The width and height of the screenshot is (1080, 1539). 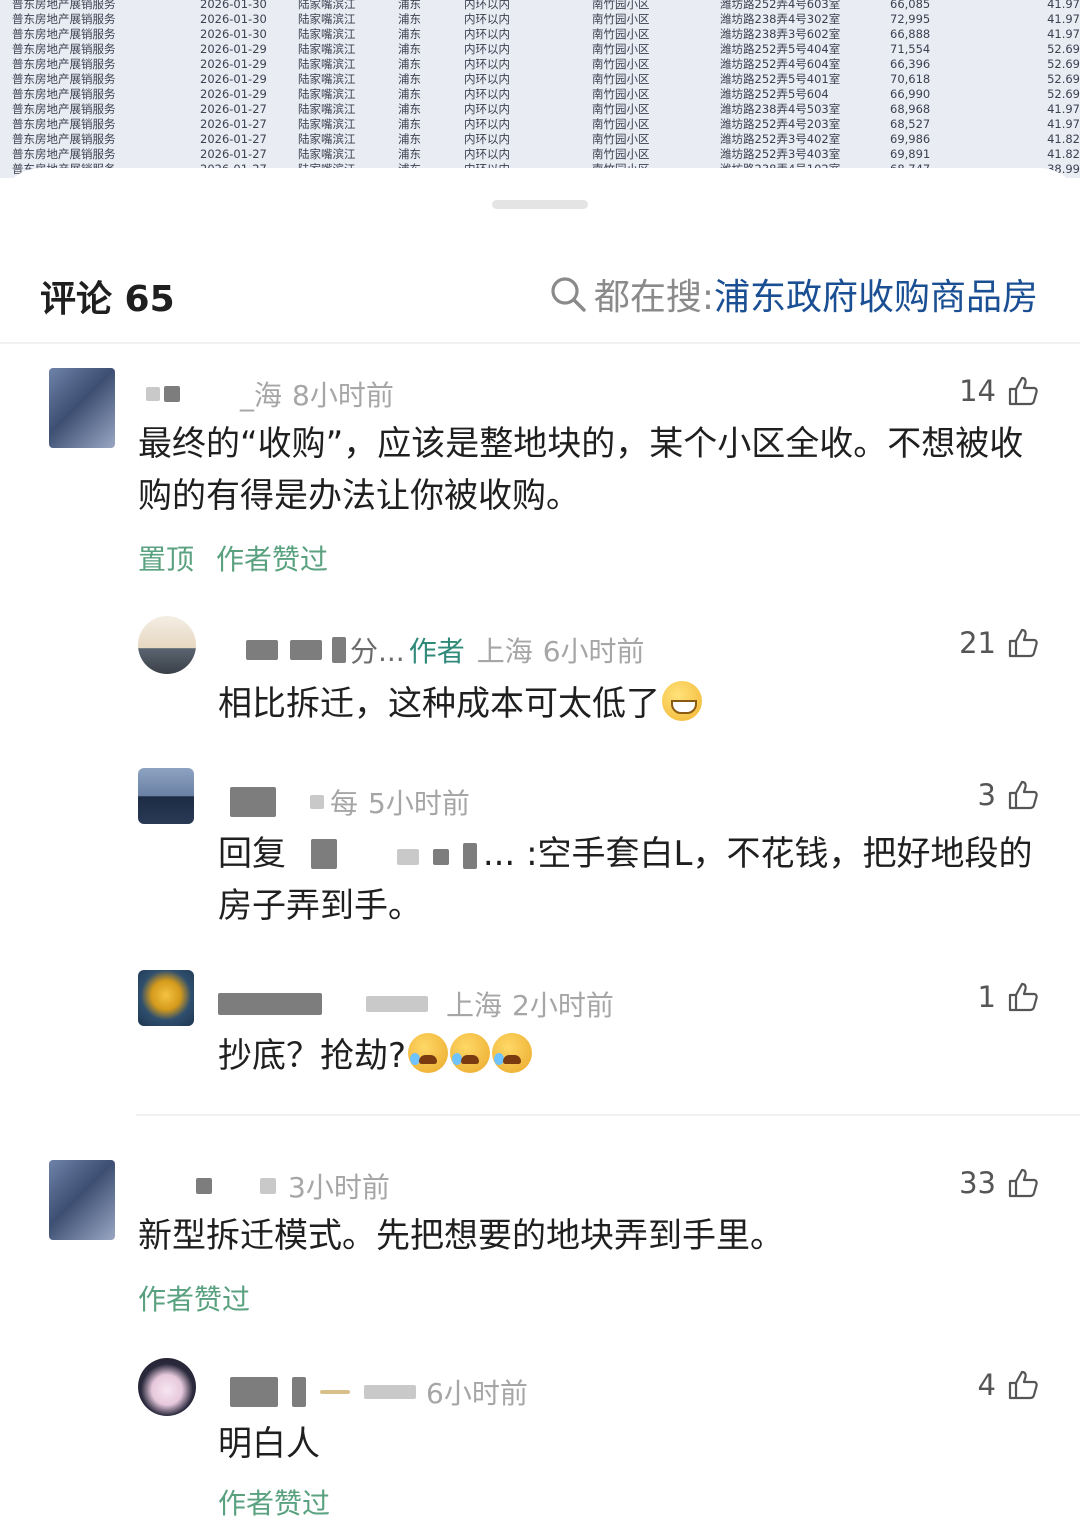 I want to click on comment-location: 上海, so click(x=474, y=1005).